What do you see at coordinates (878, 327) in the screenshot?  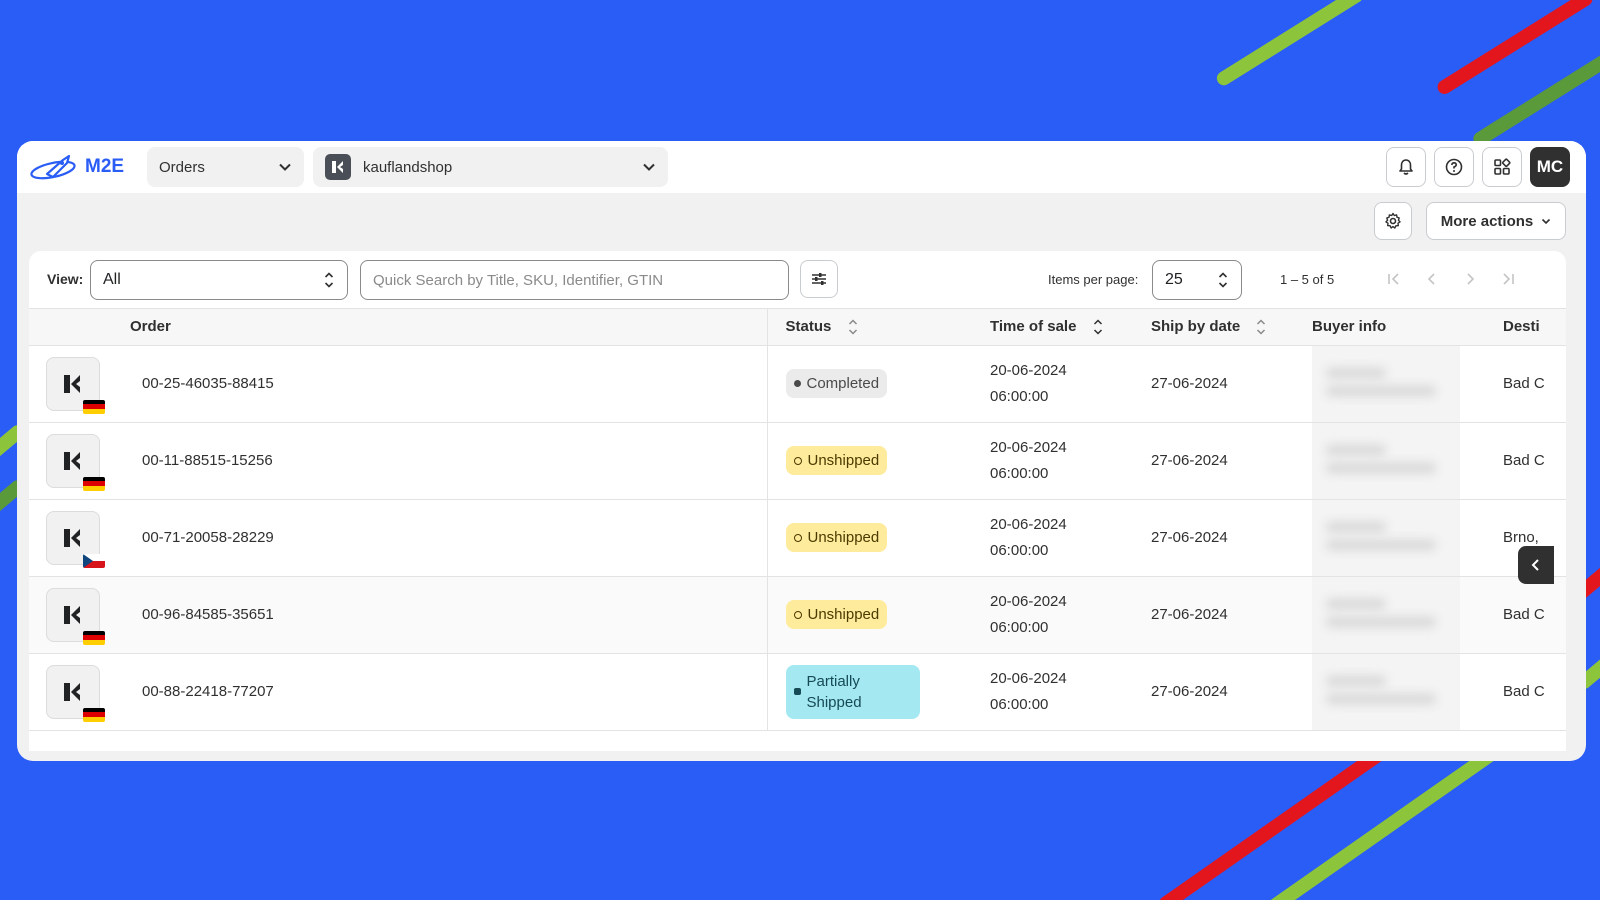 I see `status-column-header: Status` at bounding box center [878, 327].